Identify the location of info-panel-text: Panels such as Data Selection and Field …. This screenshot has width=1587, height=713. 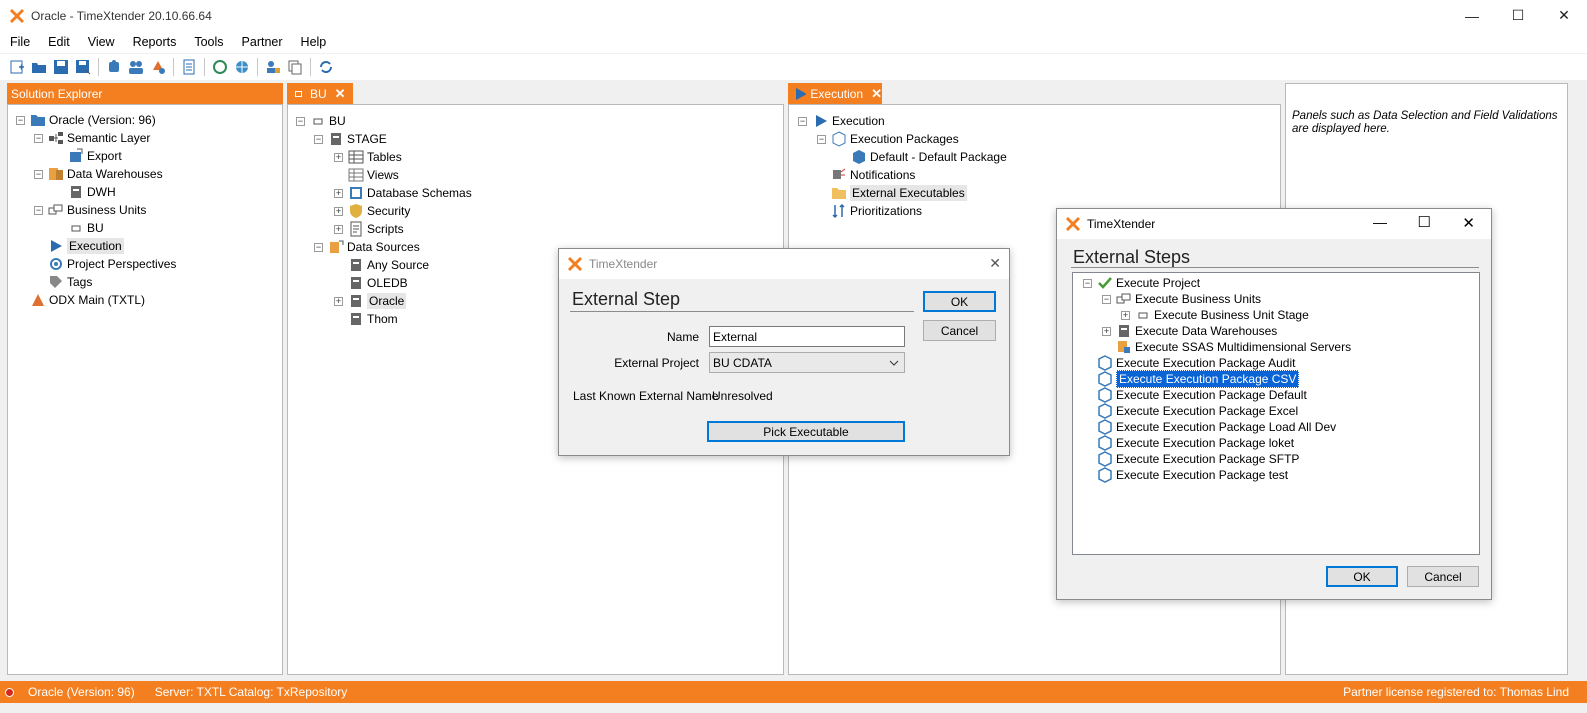
(1425, 122).